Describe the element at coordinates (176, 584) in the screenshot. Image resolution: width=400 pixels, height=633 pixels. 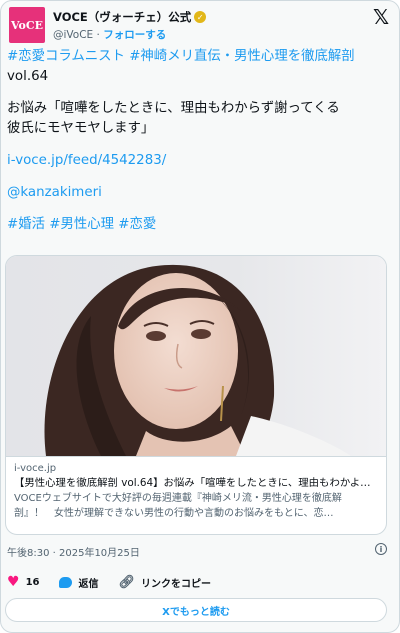
I see `copy-link-label: リンクをコピー` at that location.